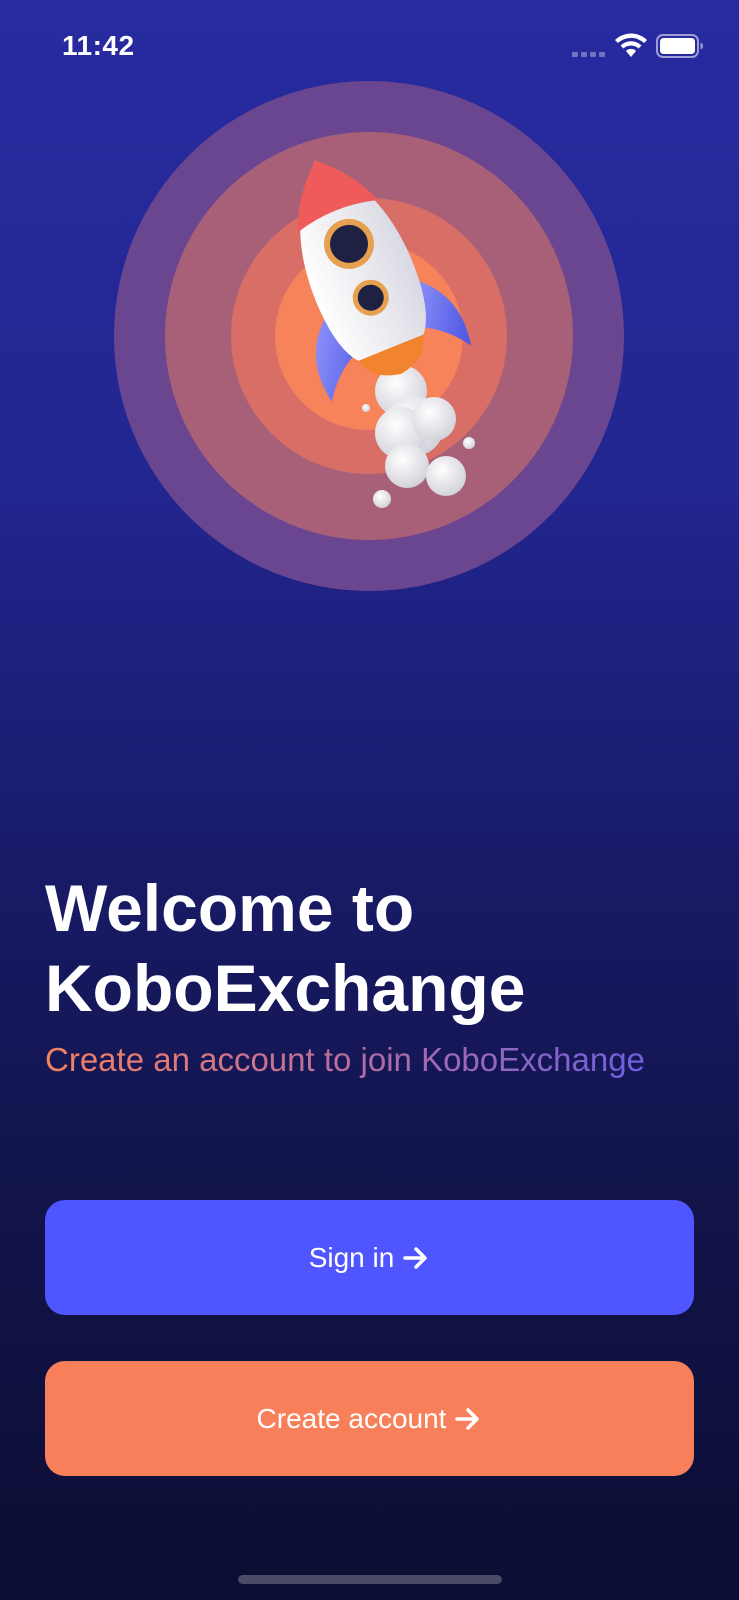  I want to click on sign-in-button: Sign in, so click(369, 1257).